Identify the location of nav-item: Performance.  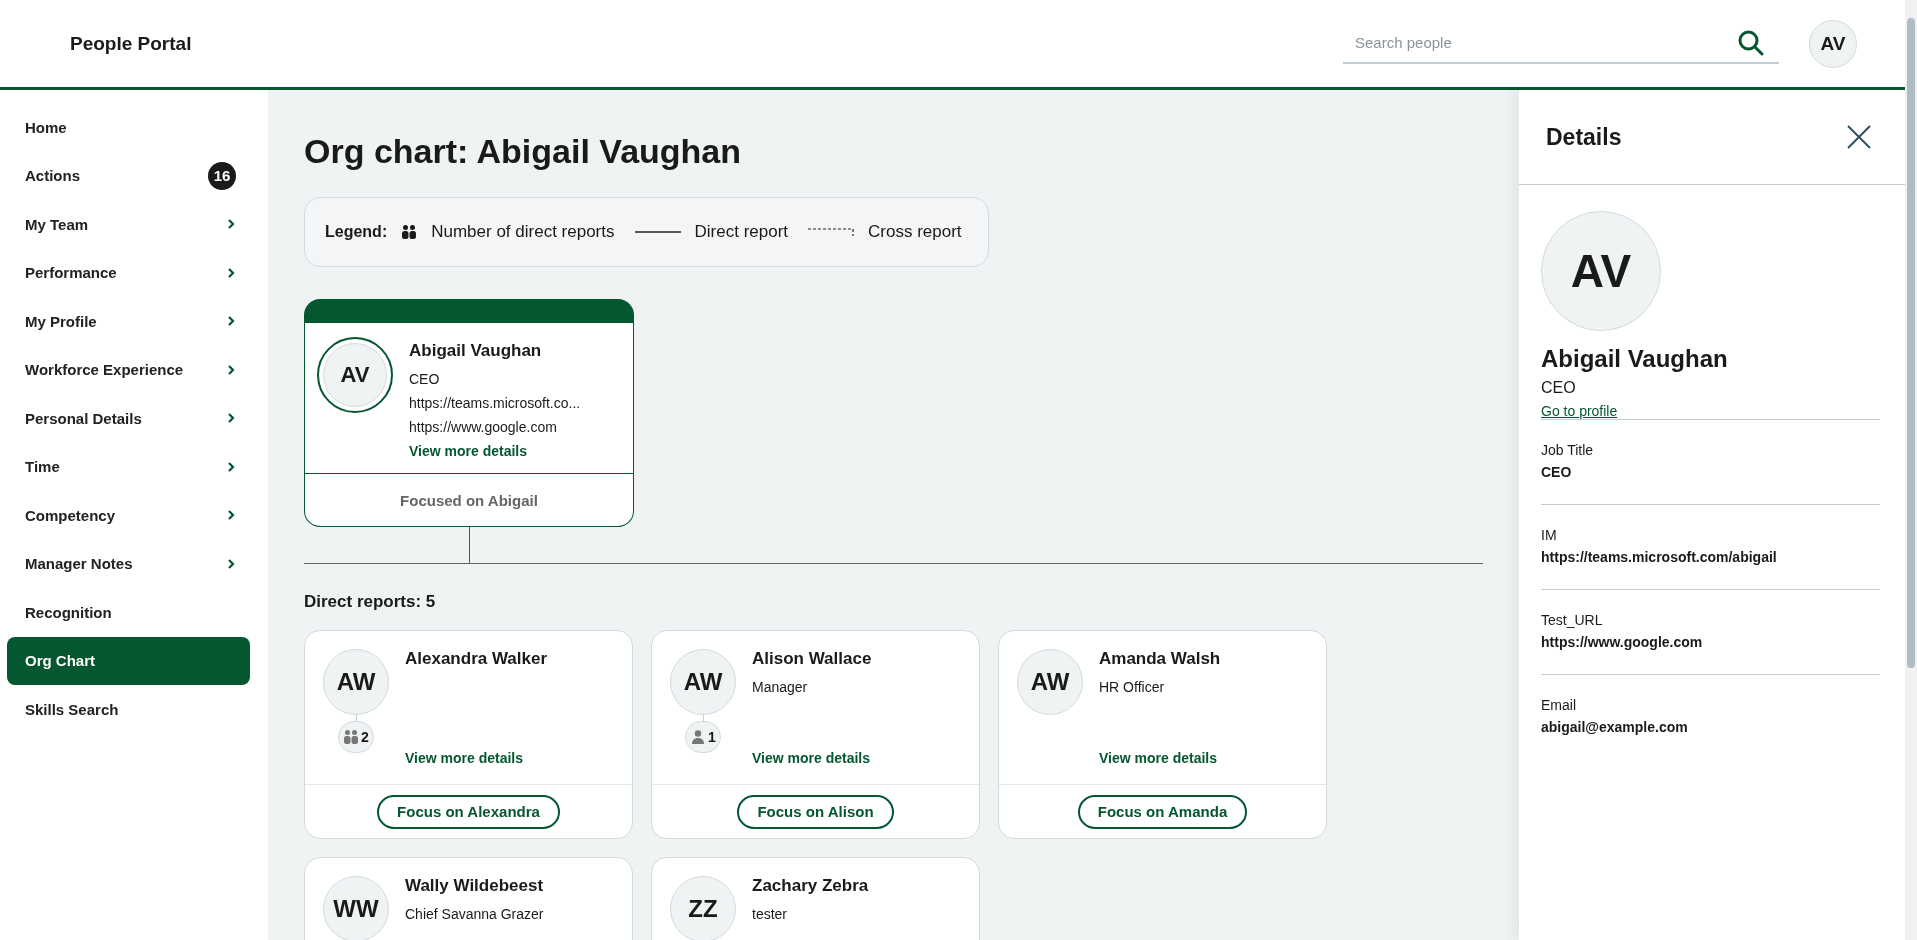
(128, 272).